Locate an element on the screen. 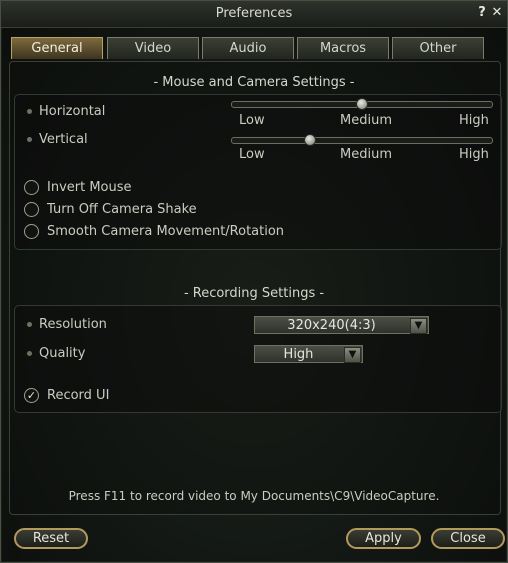  vertical-slider-track is located at coordinates (362, 140).